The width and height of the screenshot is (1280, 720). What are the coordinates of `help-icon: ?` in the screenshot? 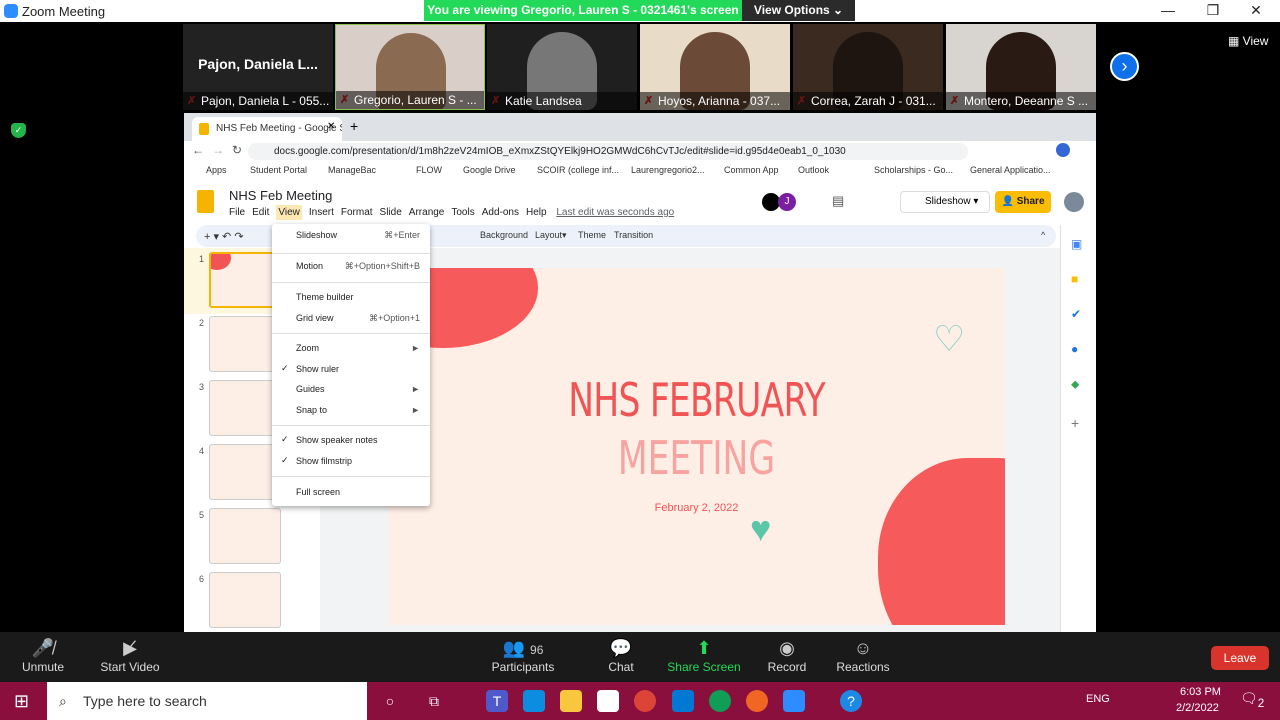 It's located at (851, 701).